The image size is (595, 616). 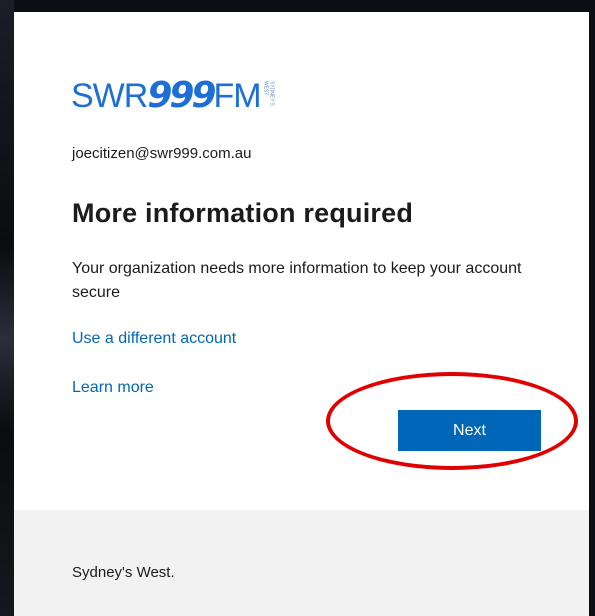 I want to click on logo-numerals: 999, so click(x=181, y=95).